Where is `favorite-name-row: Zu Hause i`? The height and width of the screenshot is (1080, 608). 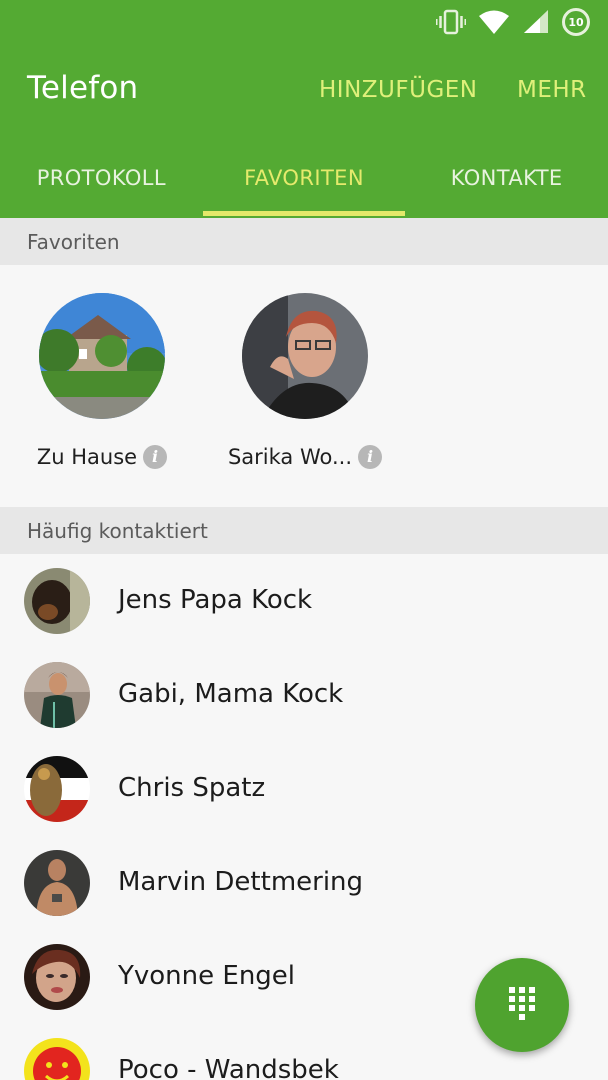 favorite-name-row: Zu Hause i is located at coordinates (102, 457).